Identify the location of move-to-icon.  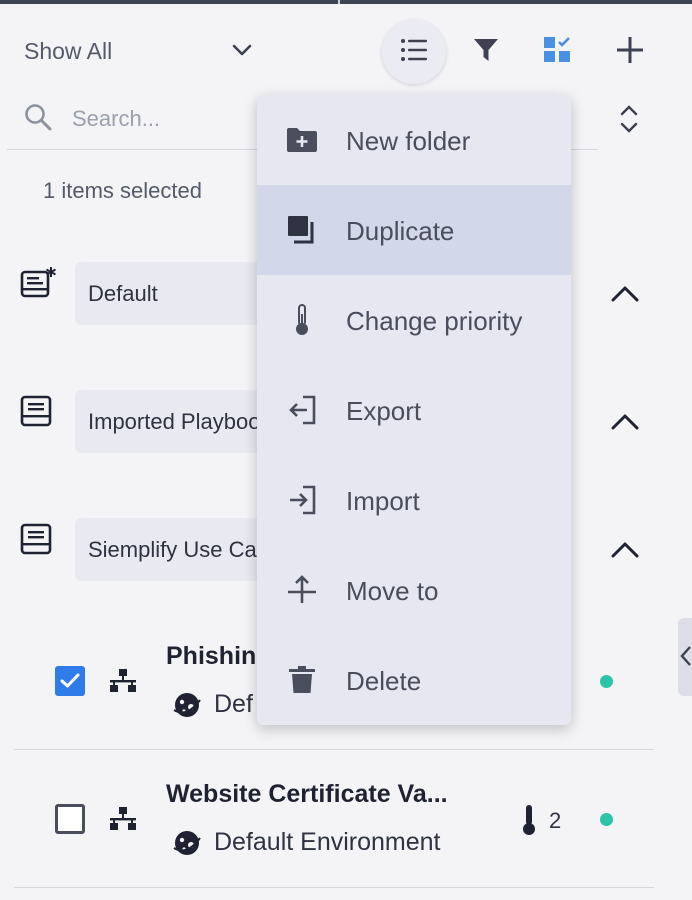
(302, 590).